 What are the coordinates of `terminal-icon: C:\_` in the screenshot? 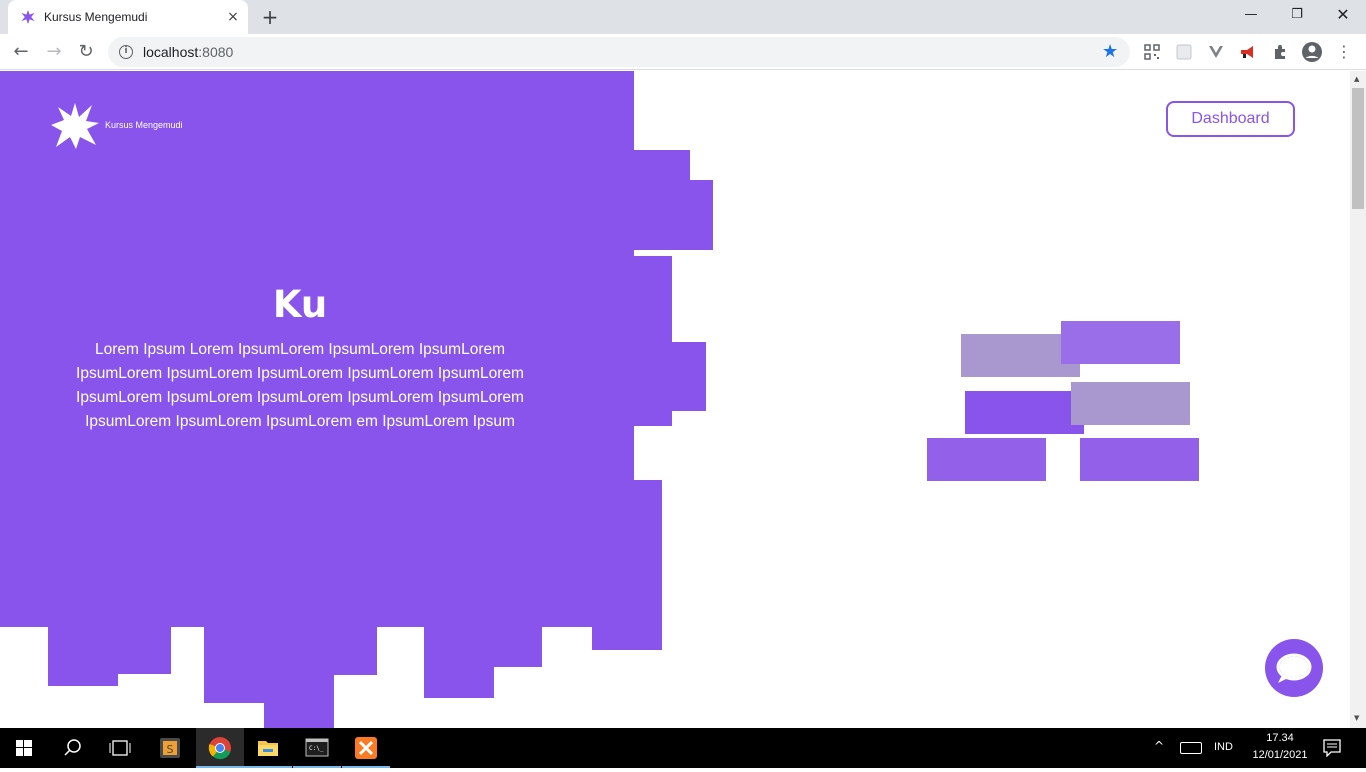 It's located at (317, 747).